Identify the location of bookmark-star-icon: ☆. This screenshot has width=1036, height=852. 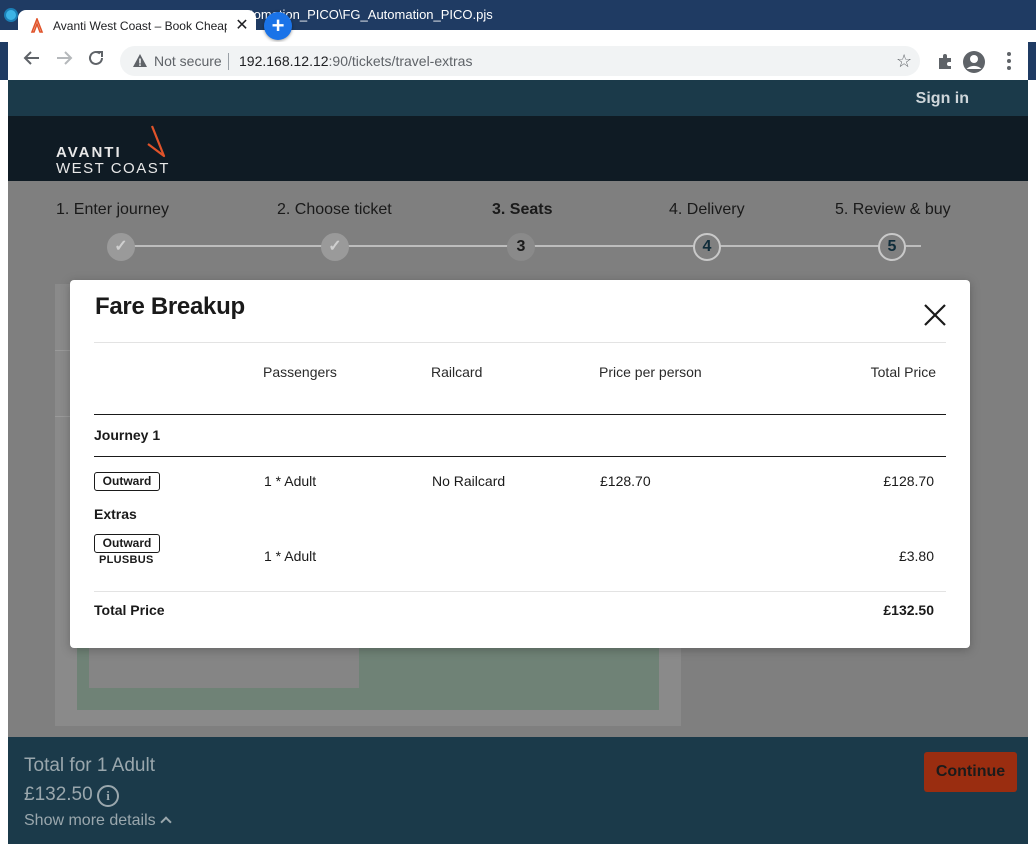
(904, 61).